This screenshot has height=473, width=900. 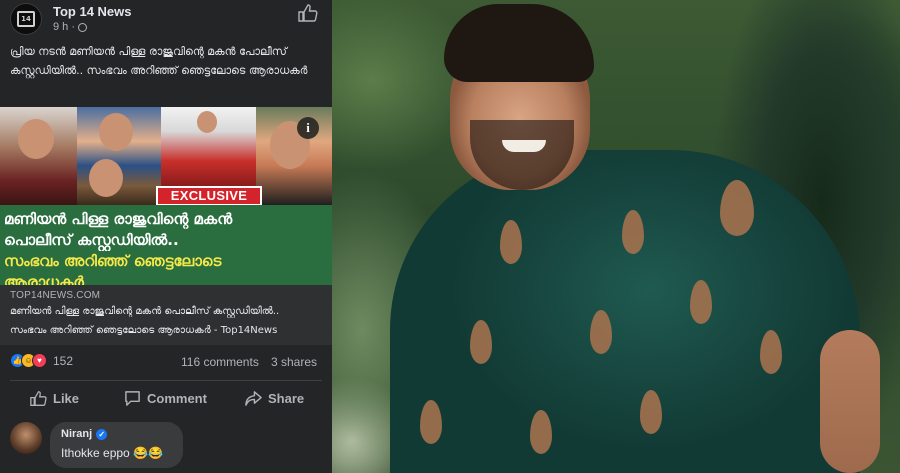 I want to click on link-domain: TOP14NEWS.COM, so click(x=55, y=295).